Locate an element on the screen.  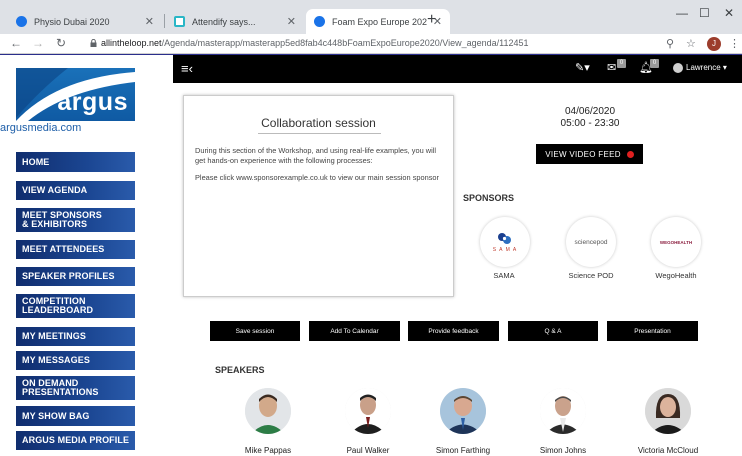
sidebar-item-meet-attendees: MEET ATTENDEES is located at coordinates (75, 249).